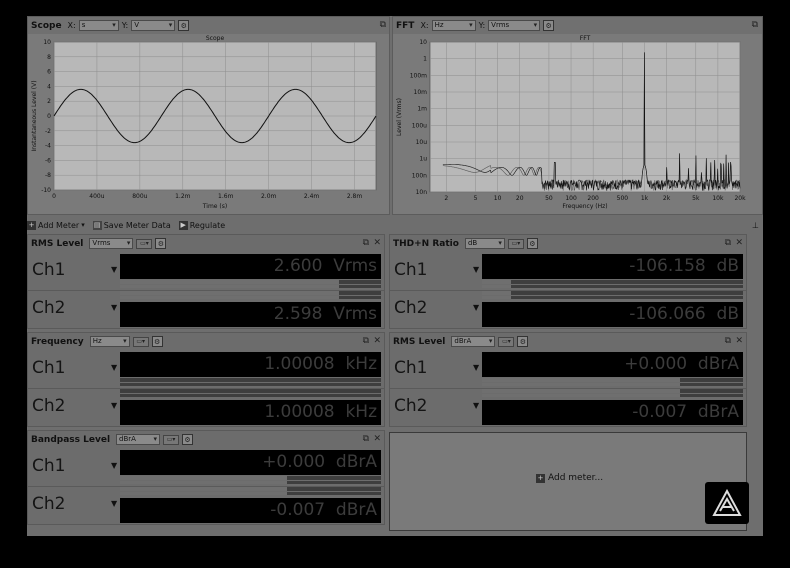 This screenshot has height=568, width=790. I want to click on fft-popout-icon: ⧉, so click(755, 25).